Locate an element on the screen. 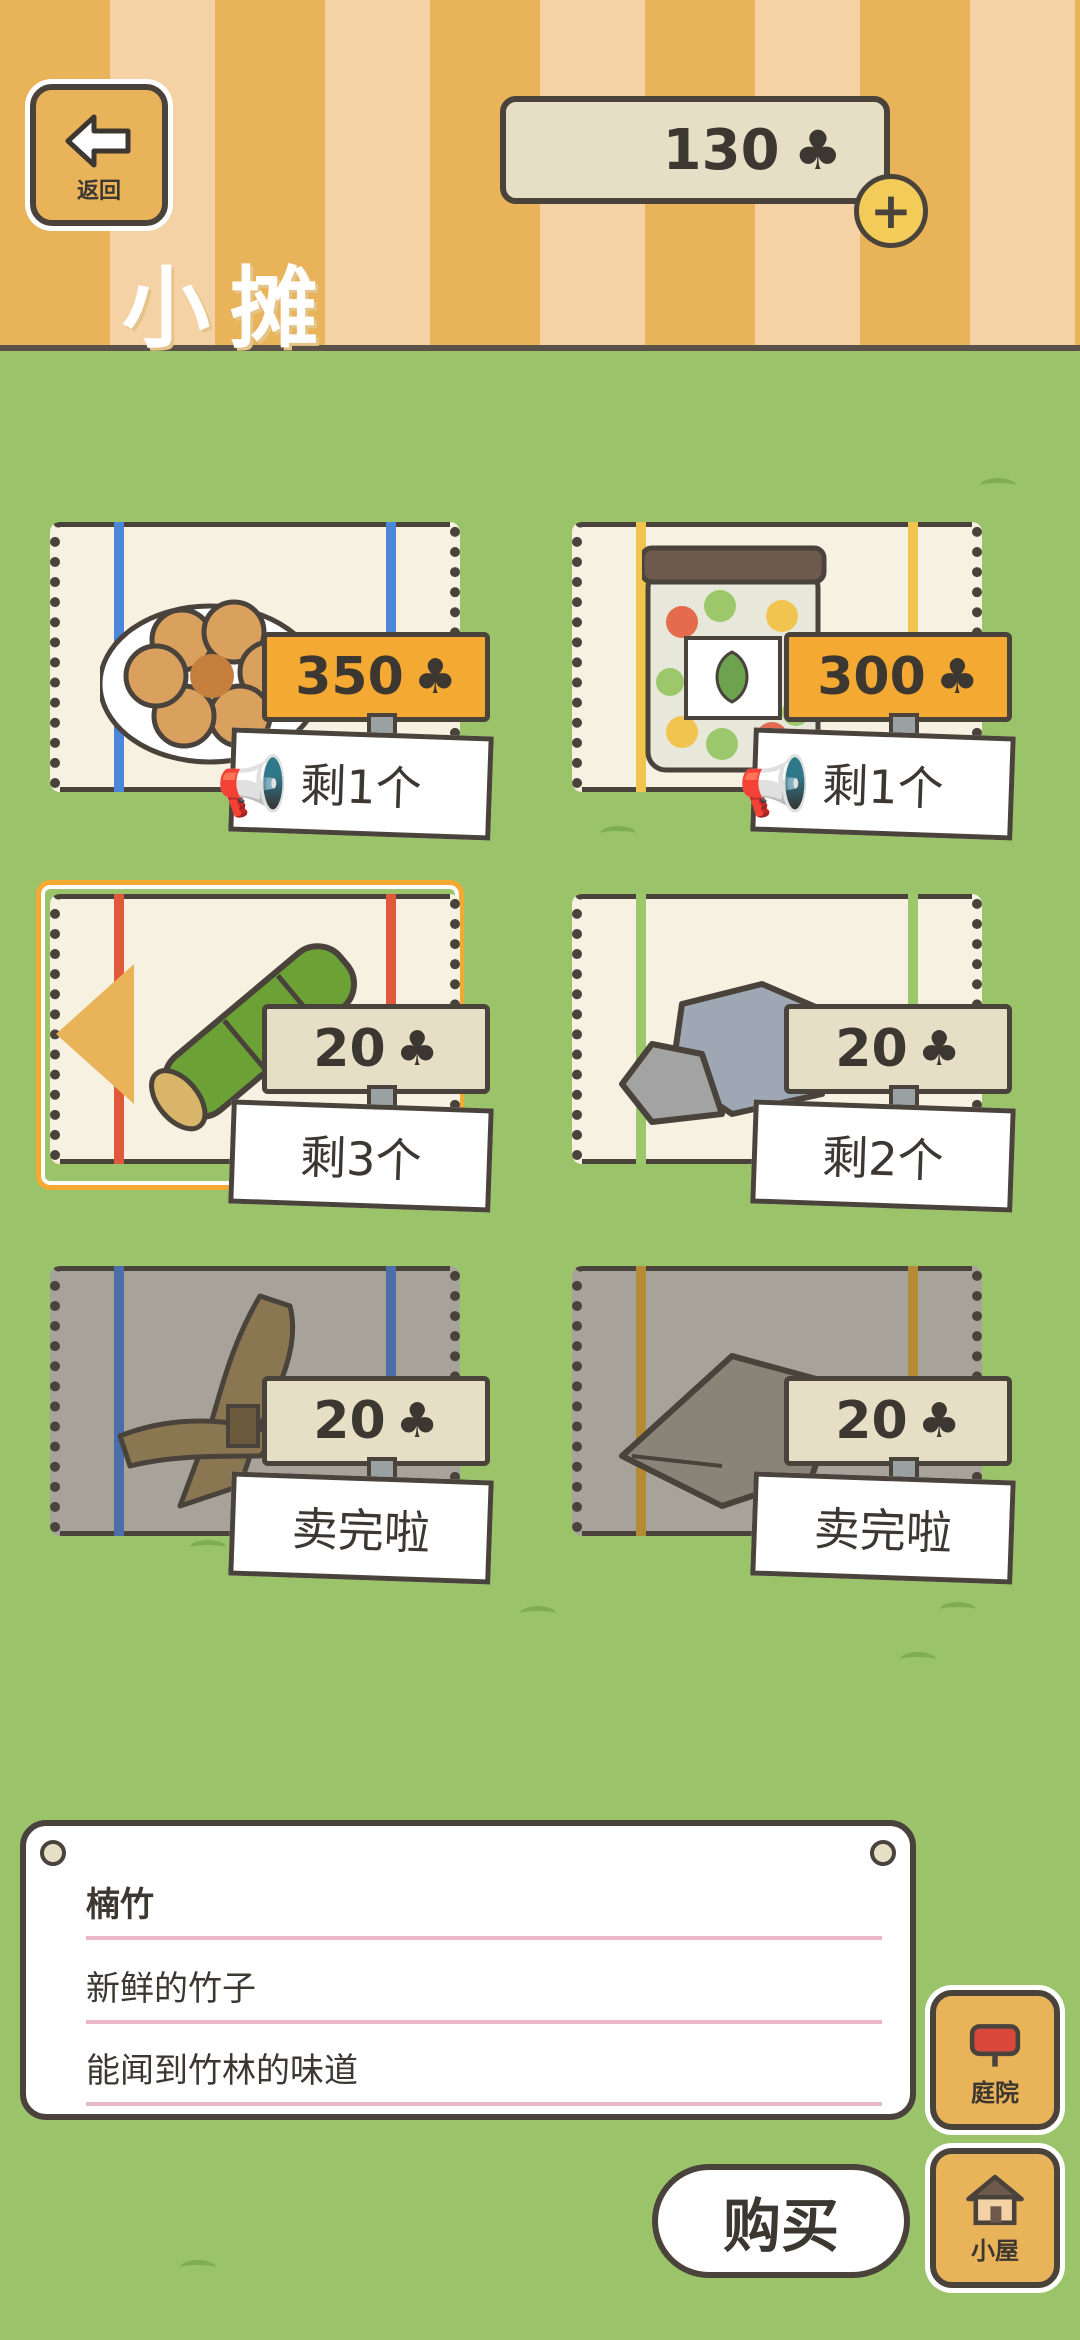 Image resolution: width=1080 pixels, height=2340 pixels. plus-icon: + is located at coordinates (891, 211).